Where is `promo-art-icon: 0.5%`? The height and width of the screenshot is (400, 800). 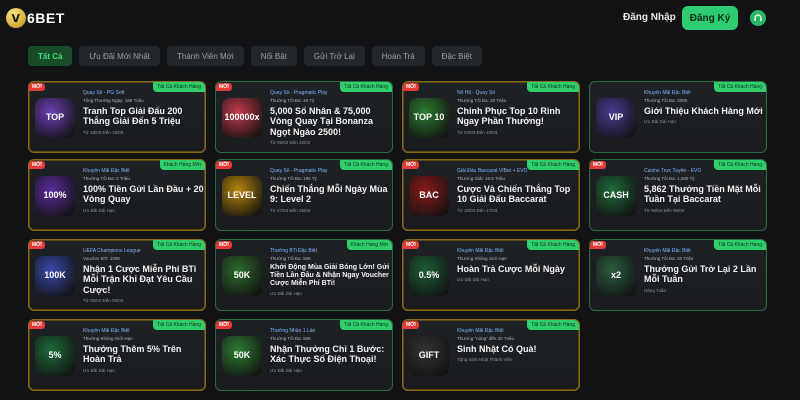
promo-art-icon: 0.5% is located at coordinates (429, 276).